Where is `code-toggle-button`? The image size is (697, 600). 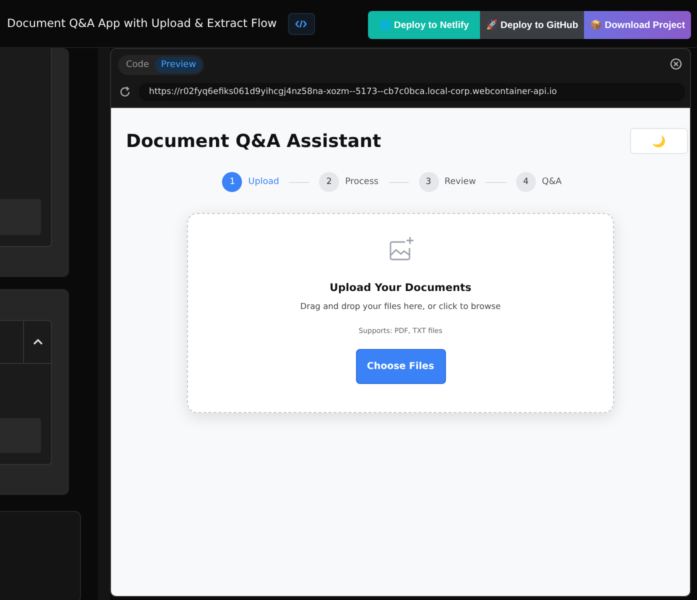 code-toggle-button is located at coordinates (301, 23).